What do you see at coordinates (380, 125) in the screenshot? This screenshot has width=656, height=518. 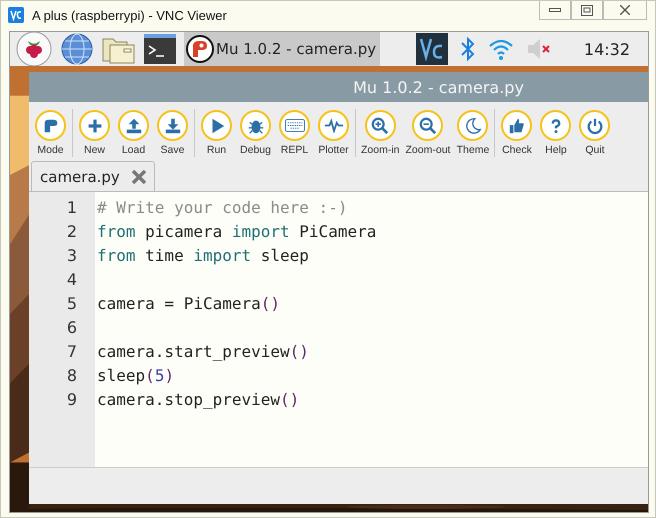 I see `zoom-in-icon` at bounding box center [380, 125].